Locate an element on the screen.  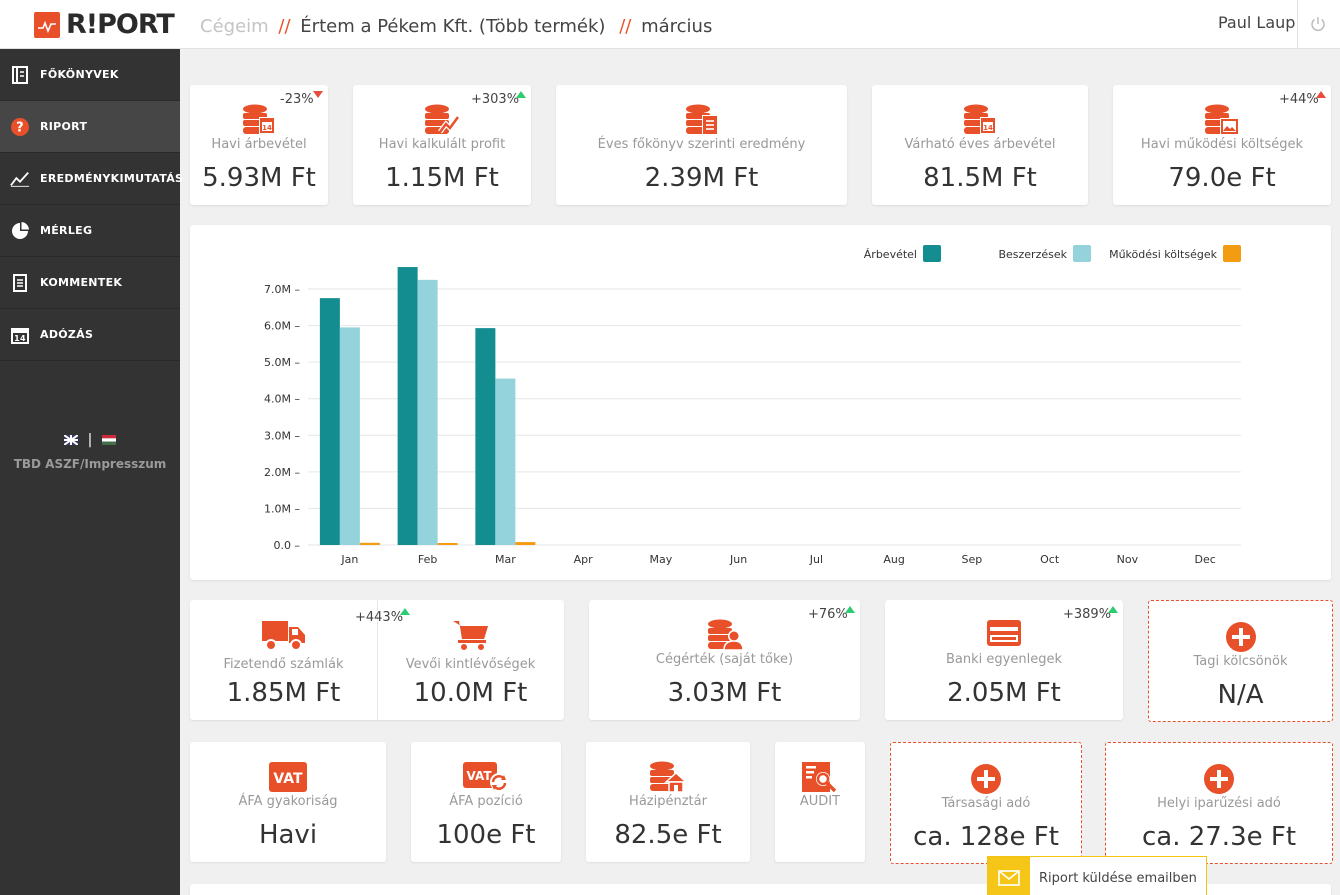
send-report-email-button: Riport küldése emailben is located at coordinates (1097, 875).